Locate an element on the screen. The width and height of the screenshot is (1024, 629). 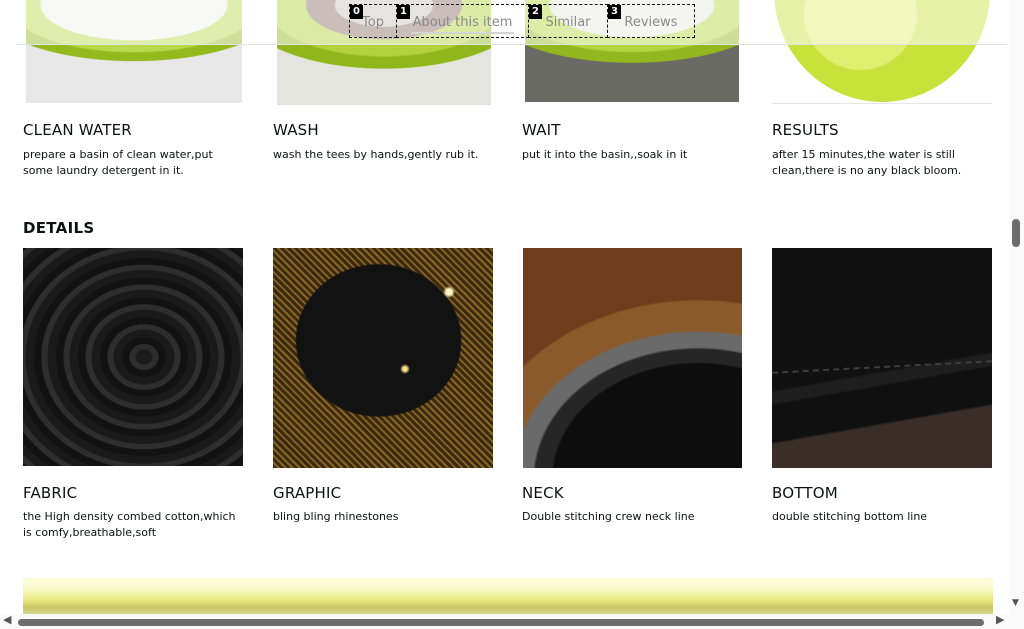
bottom-image is located at coordinates (882, 358).